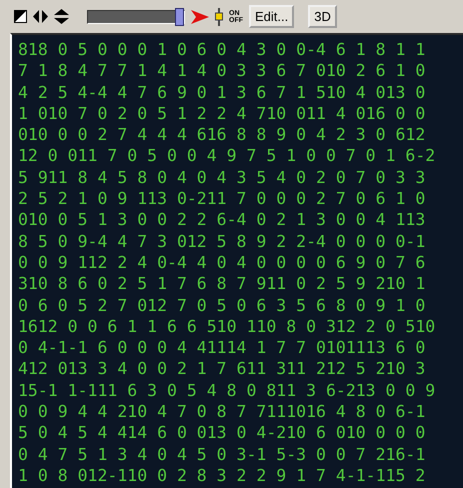  Describe the element at coordinates (222, 433) in the screenshot. I see `number-row-text: 5 0 4 5 4 414 6 0 013 0 4-210 6 010 0 0 0` at that location.